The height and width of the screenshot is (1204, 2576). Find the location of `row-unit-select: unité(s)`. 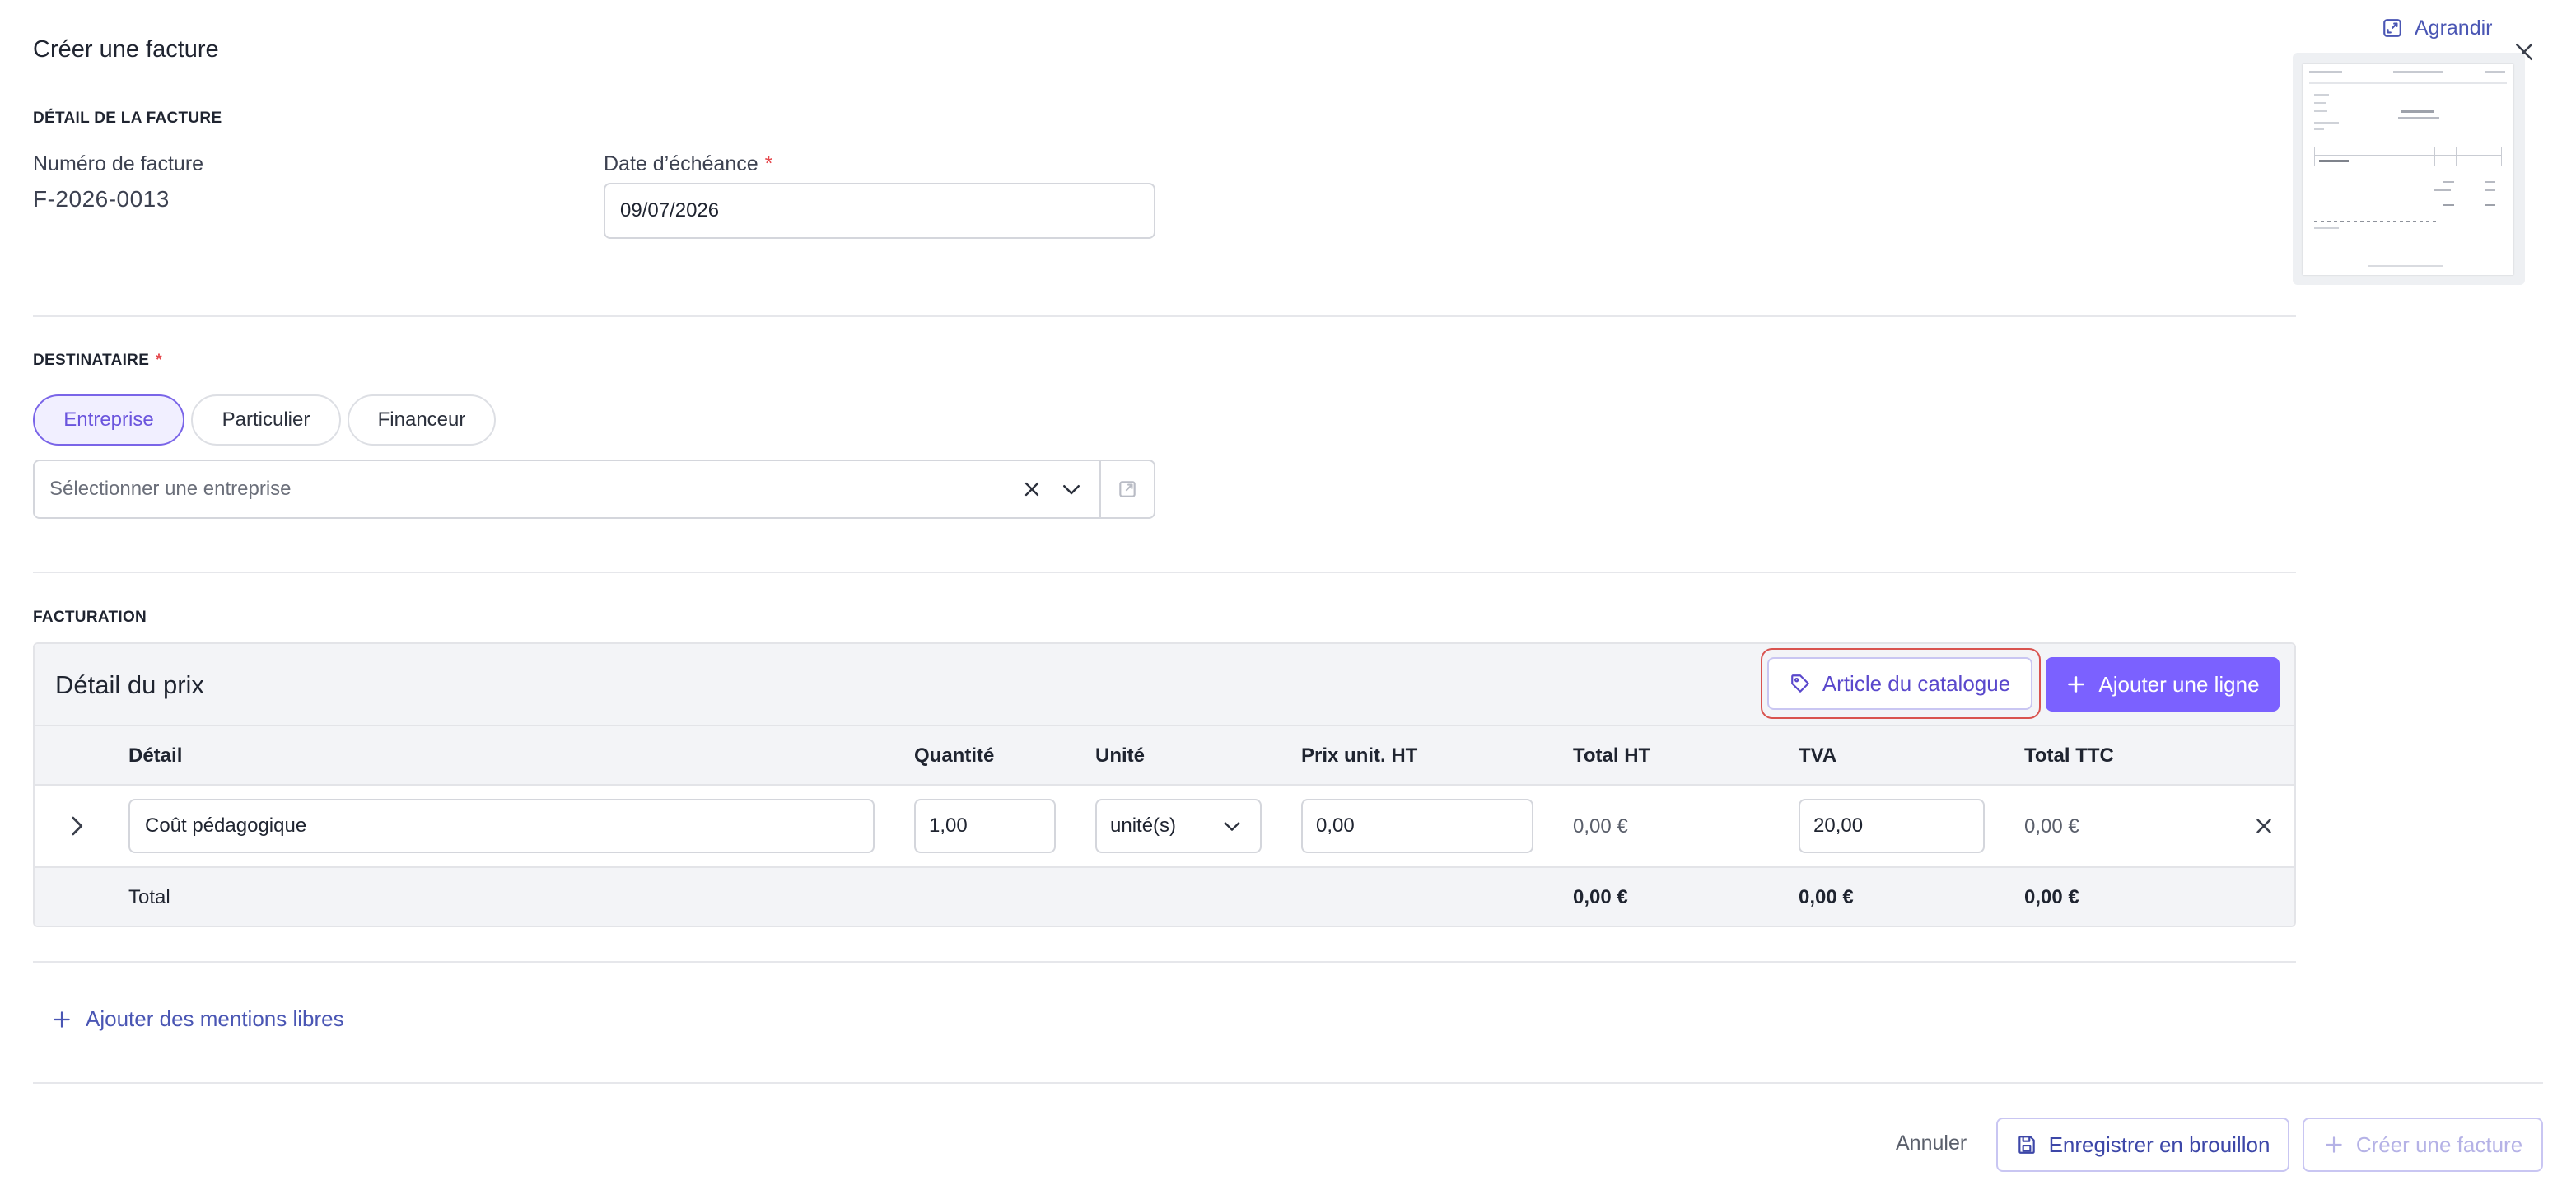

row-unit-select: unité(s) is located at coordinates (1178, 826).